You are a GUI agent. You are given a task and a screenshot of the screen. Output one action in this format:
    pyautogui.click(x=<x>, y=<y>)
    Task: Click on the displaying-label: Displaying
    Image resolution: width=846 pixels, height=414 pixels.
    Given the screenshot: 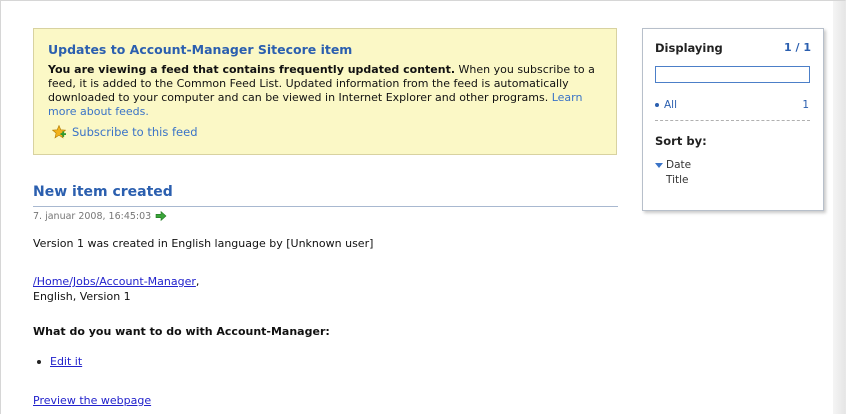 What is the action you would take?
    pyautogui.click(x=689, y=48)
    